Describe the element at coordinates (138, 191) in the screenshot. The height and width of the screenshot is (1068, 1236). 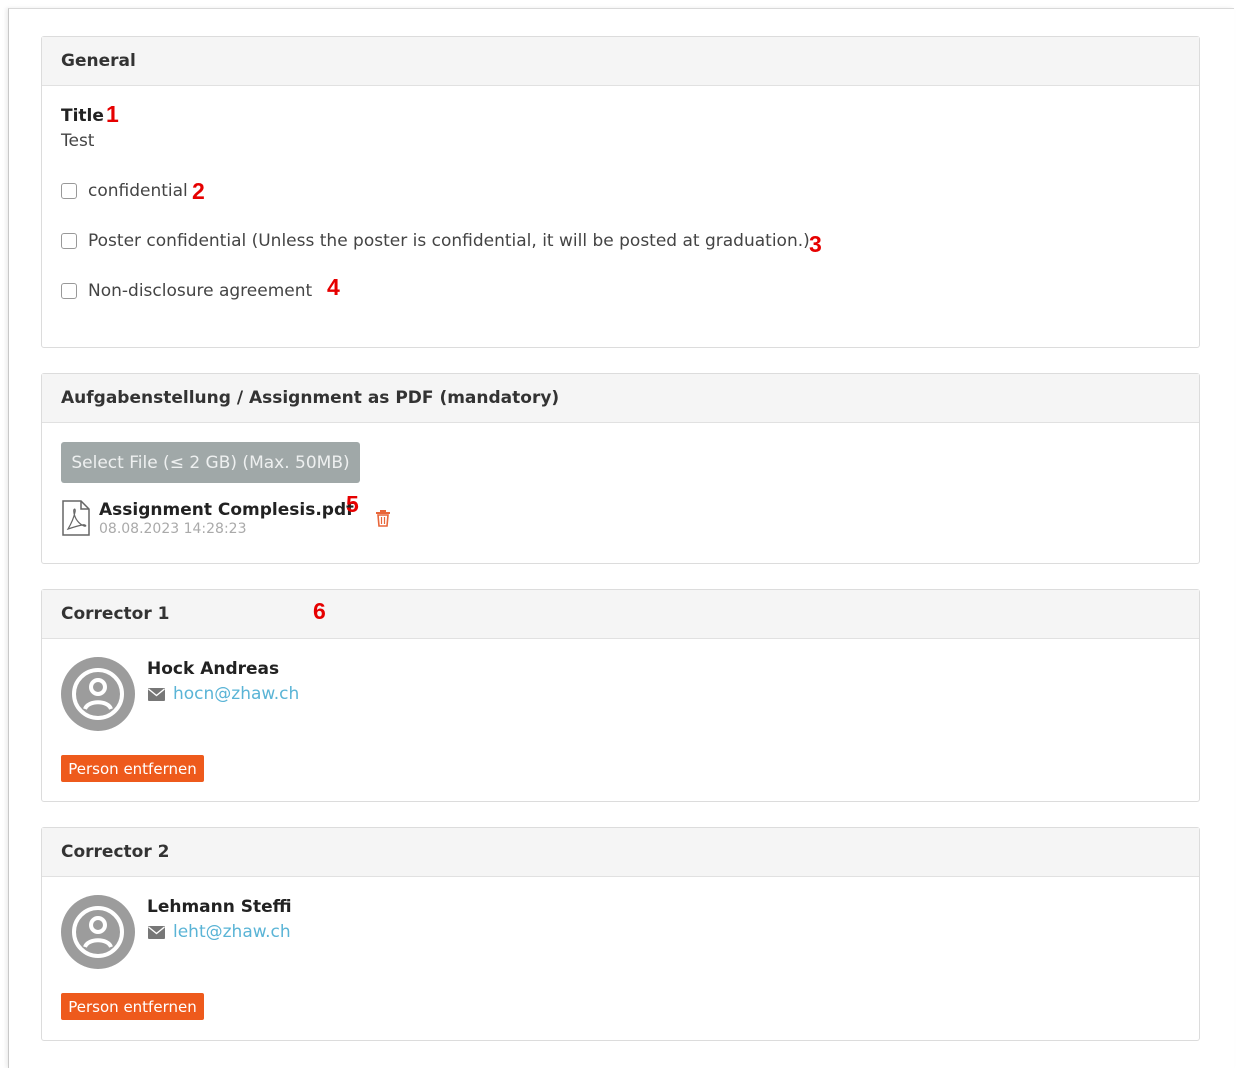
I see `confidential-label: confidential` at that location.